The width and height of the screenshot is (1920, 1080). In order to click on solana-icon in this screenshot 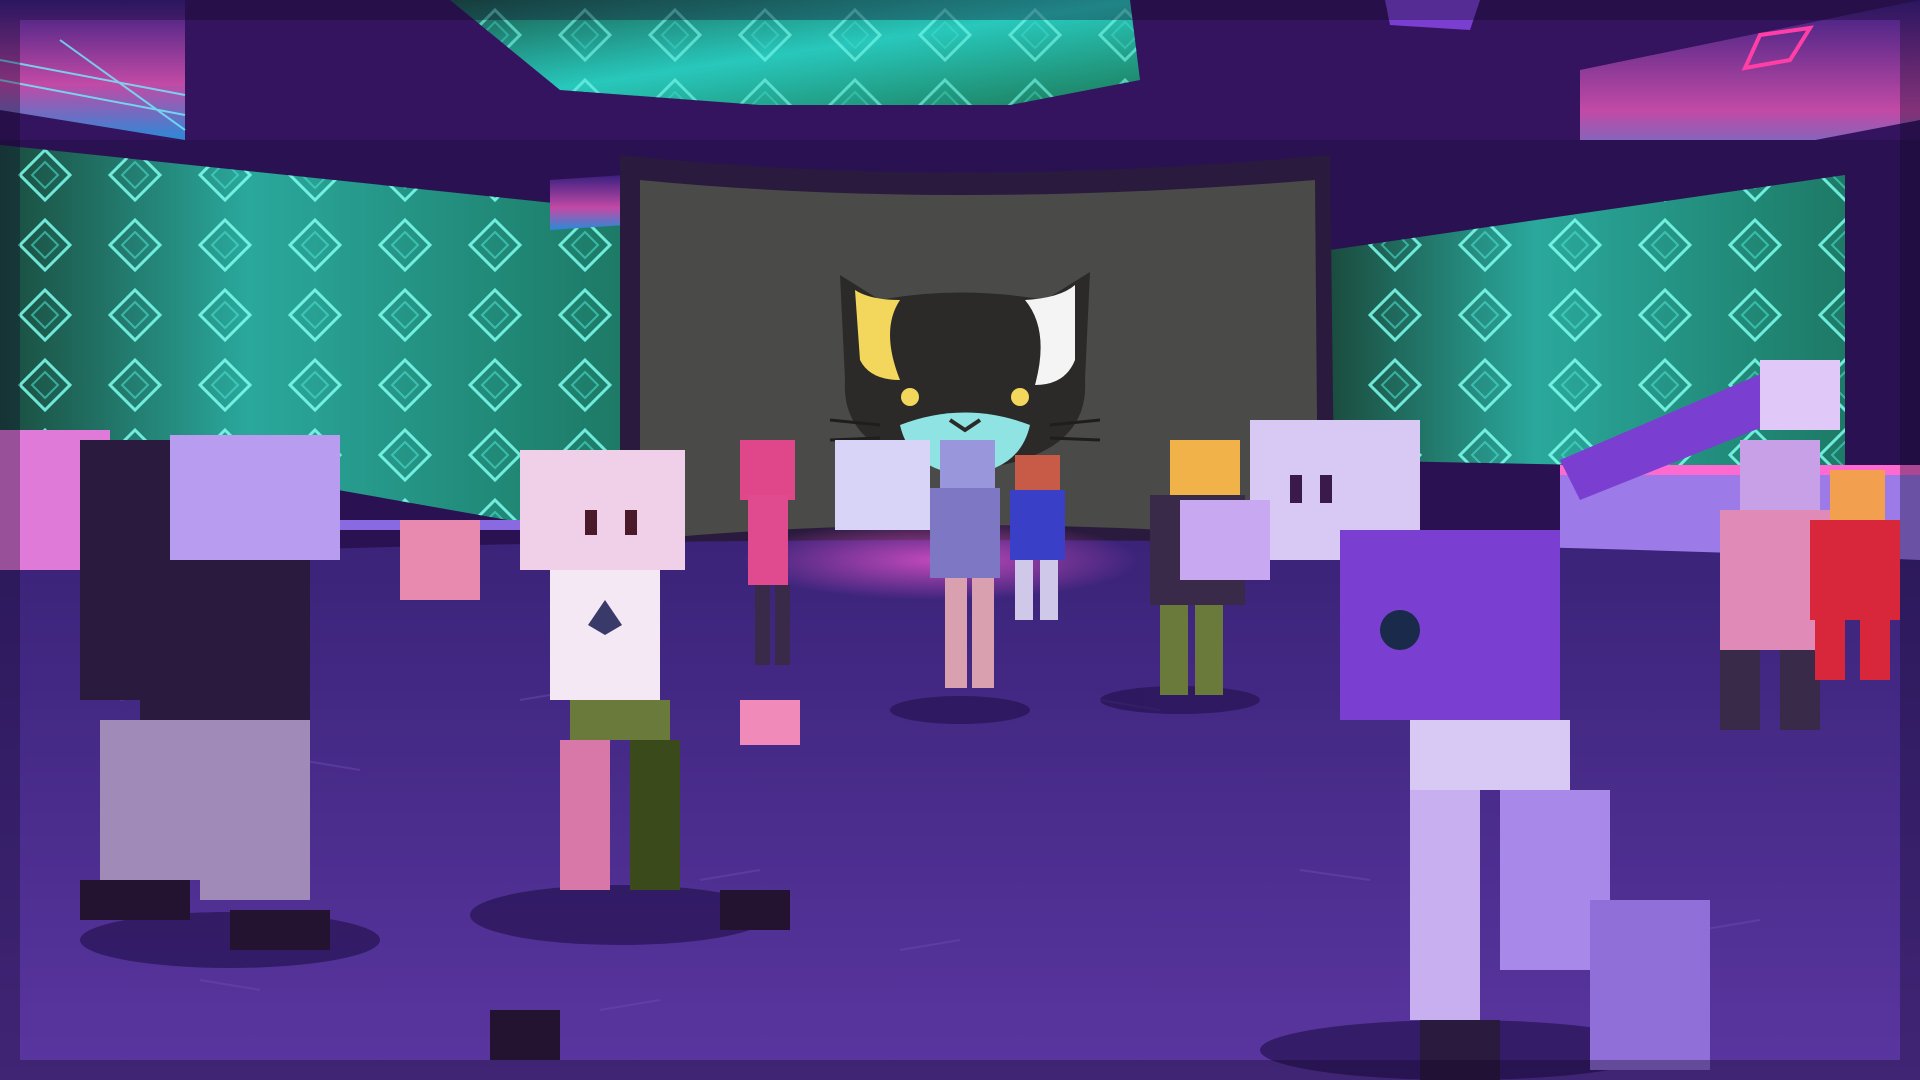, I will do `click(1400, 630)`.